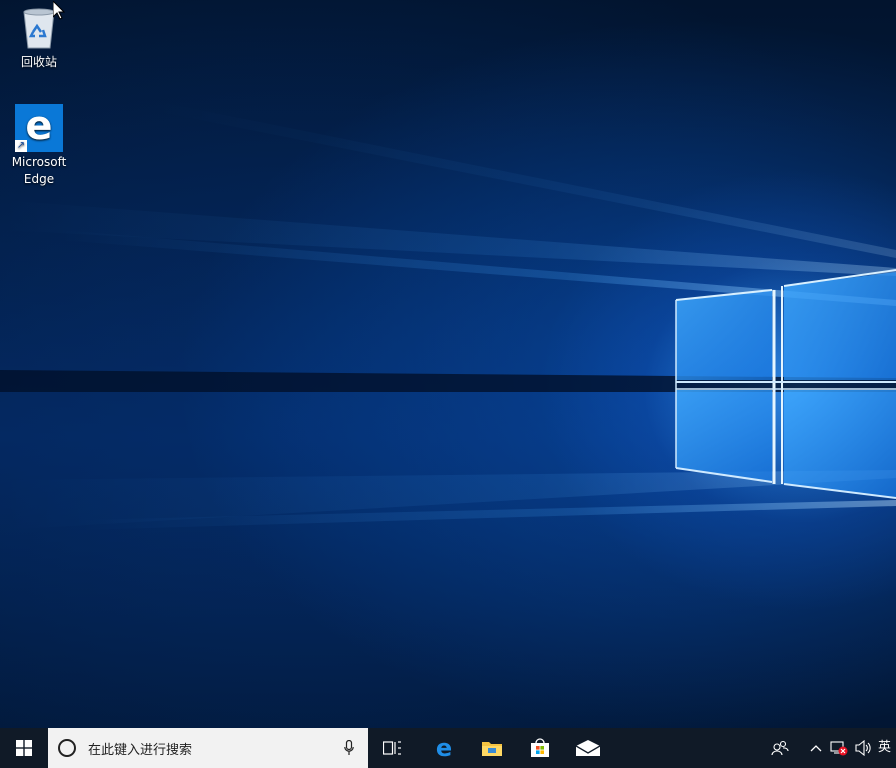  I want to click on store-icon, so click(540, 747).